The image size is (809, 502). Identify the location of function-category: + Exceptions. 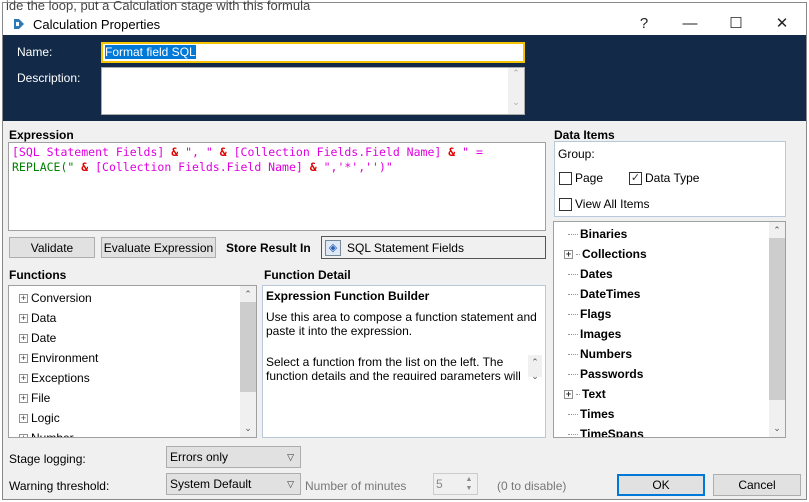
(54, 378).